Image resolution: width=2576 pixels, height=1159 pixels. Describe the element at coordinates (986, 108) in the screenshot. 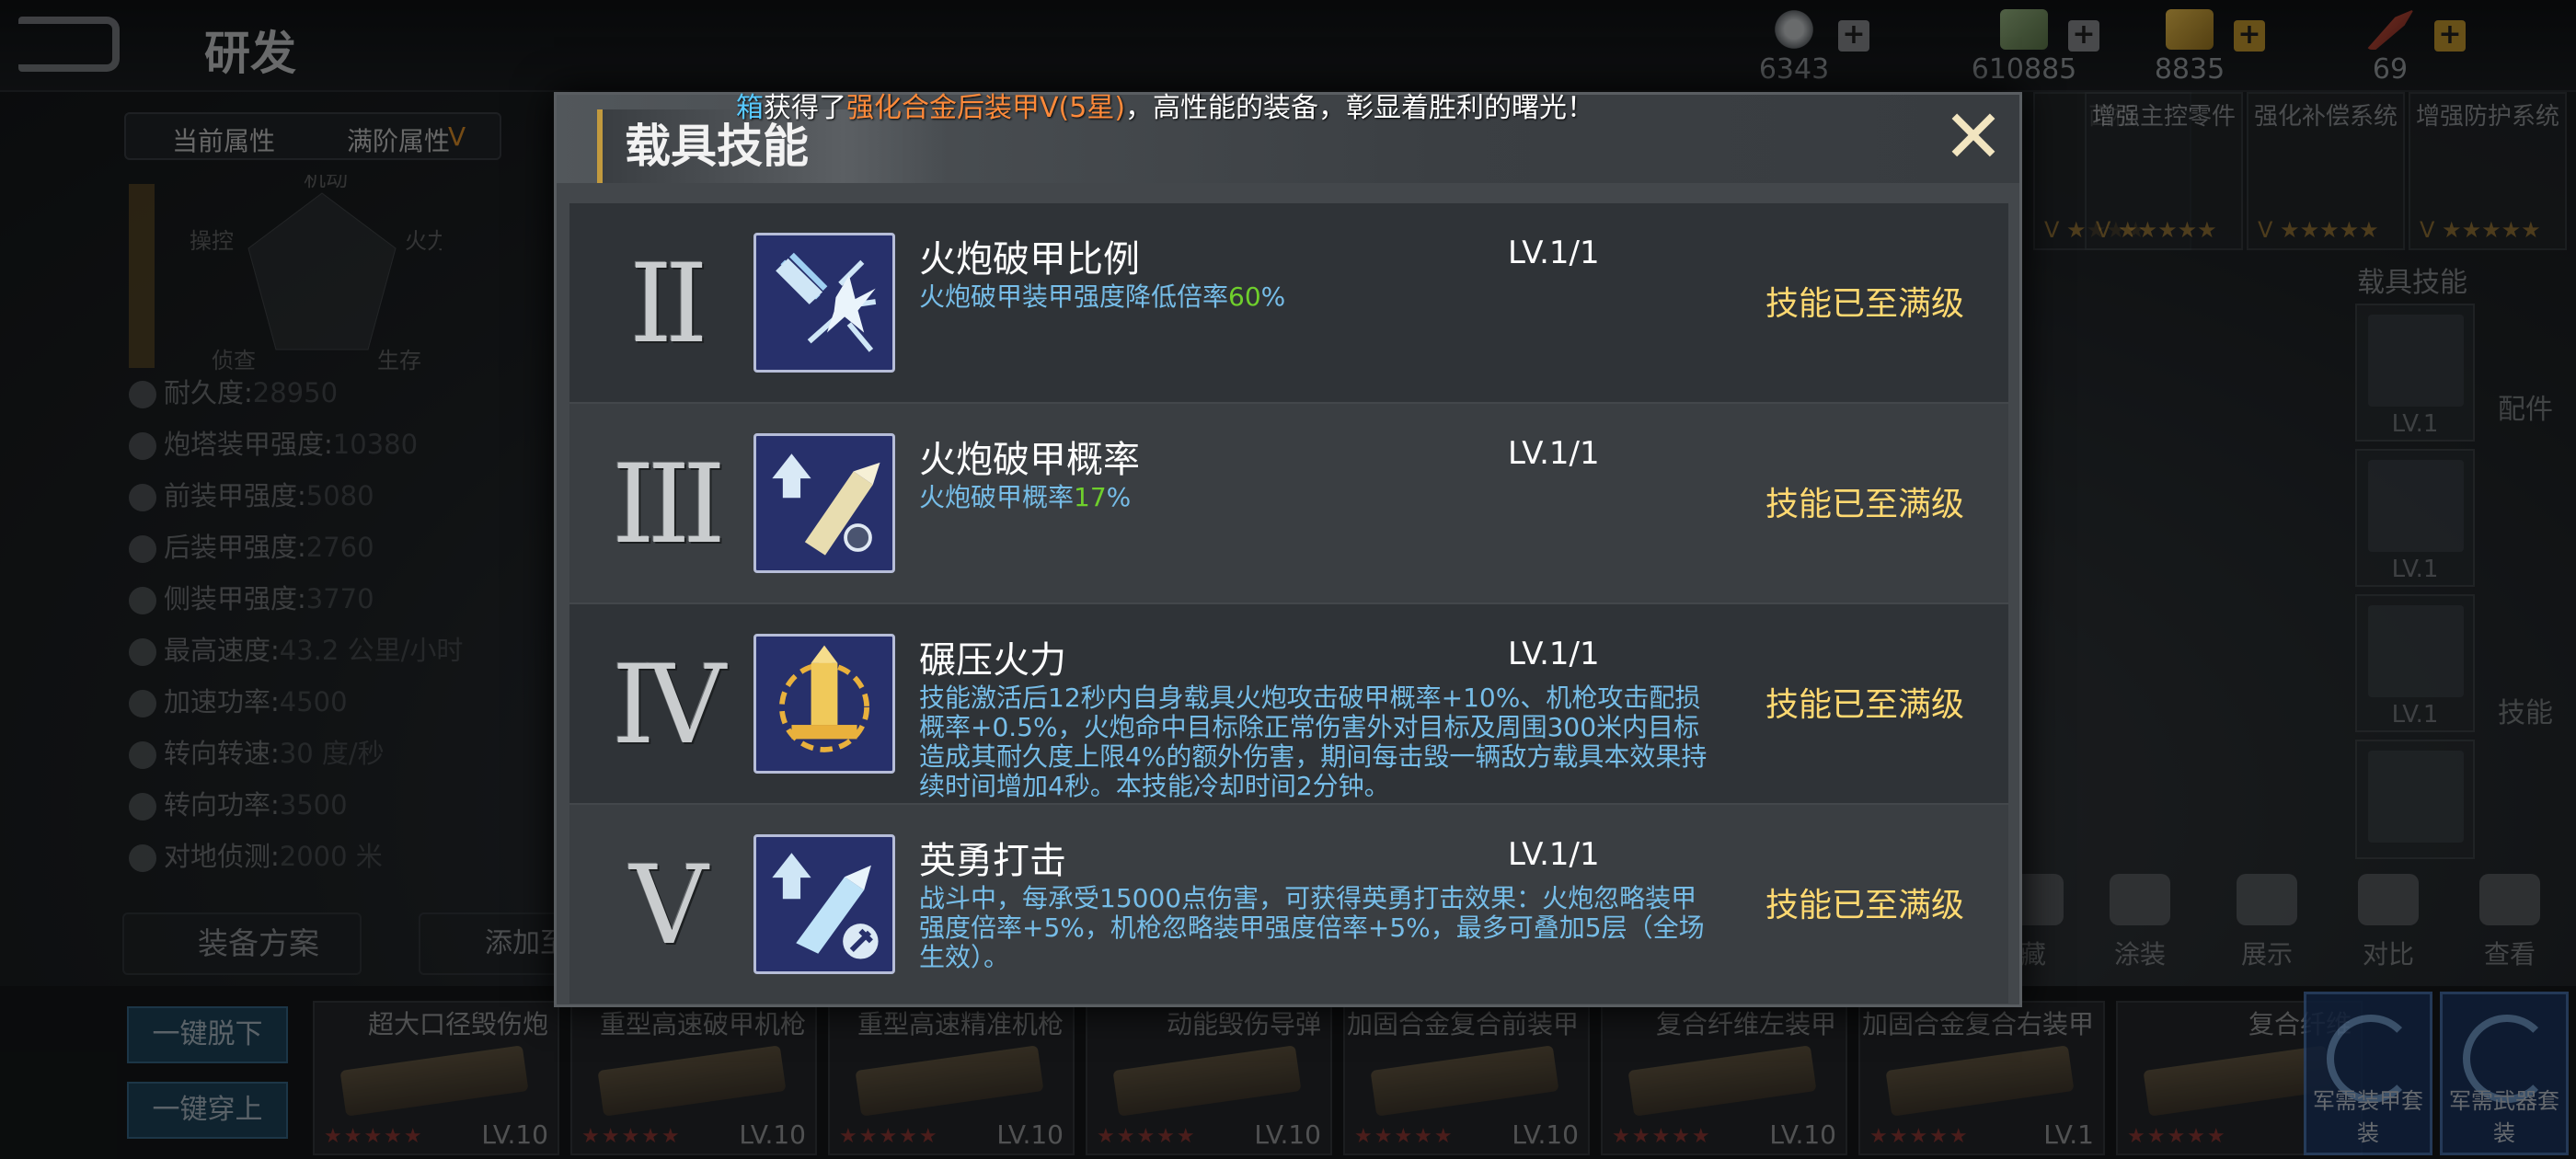

I see `broadcast-item: 强化合金后装甲V(5星)` at that location.